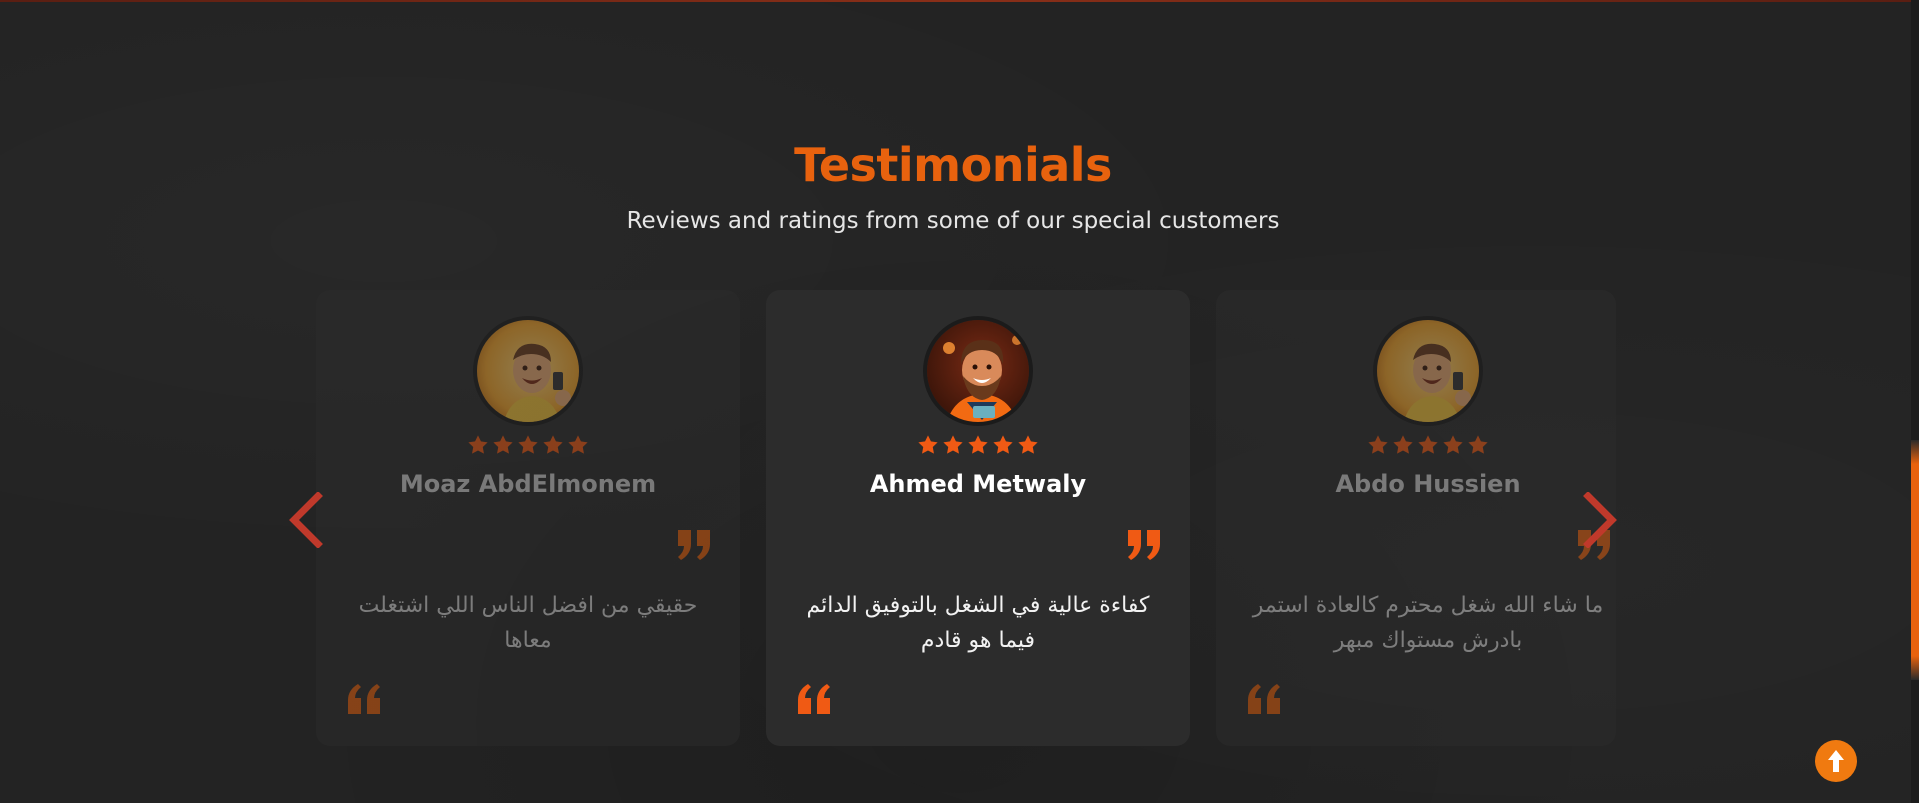  I want to click on review-text: حقيقي من افضل الناس اللي اشتغلت معاها, so click(528, 623).